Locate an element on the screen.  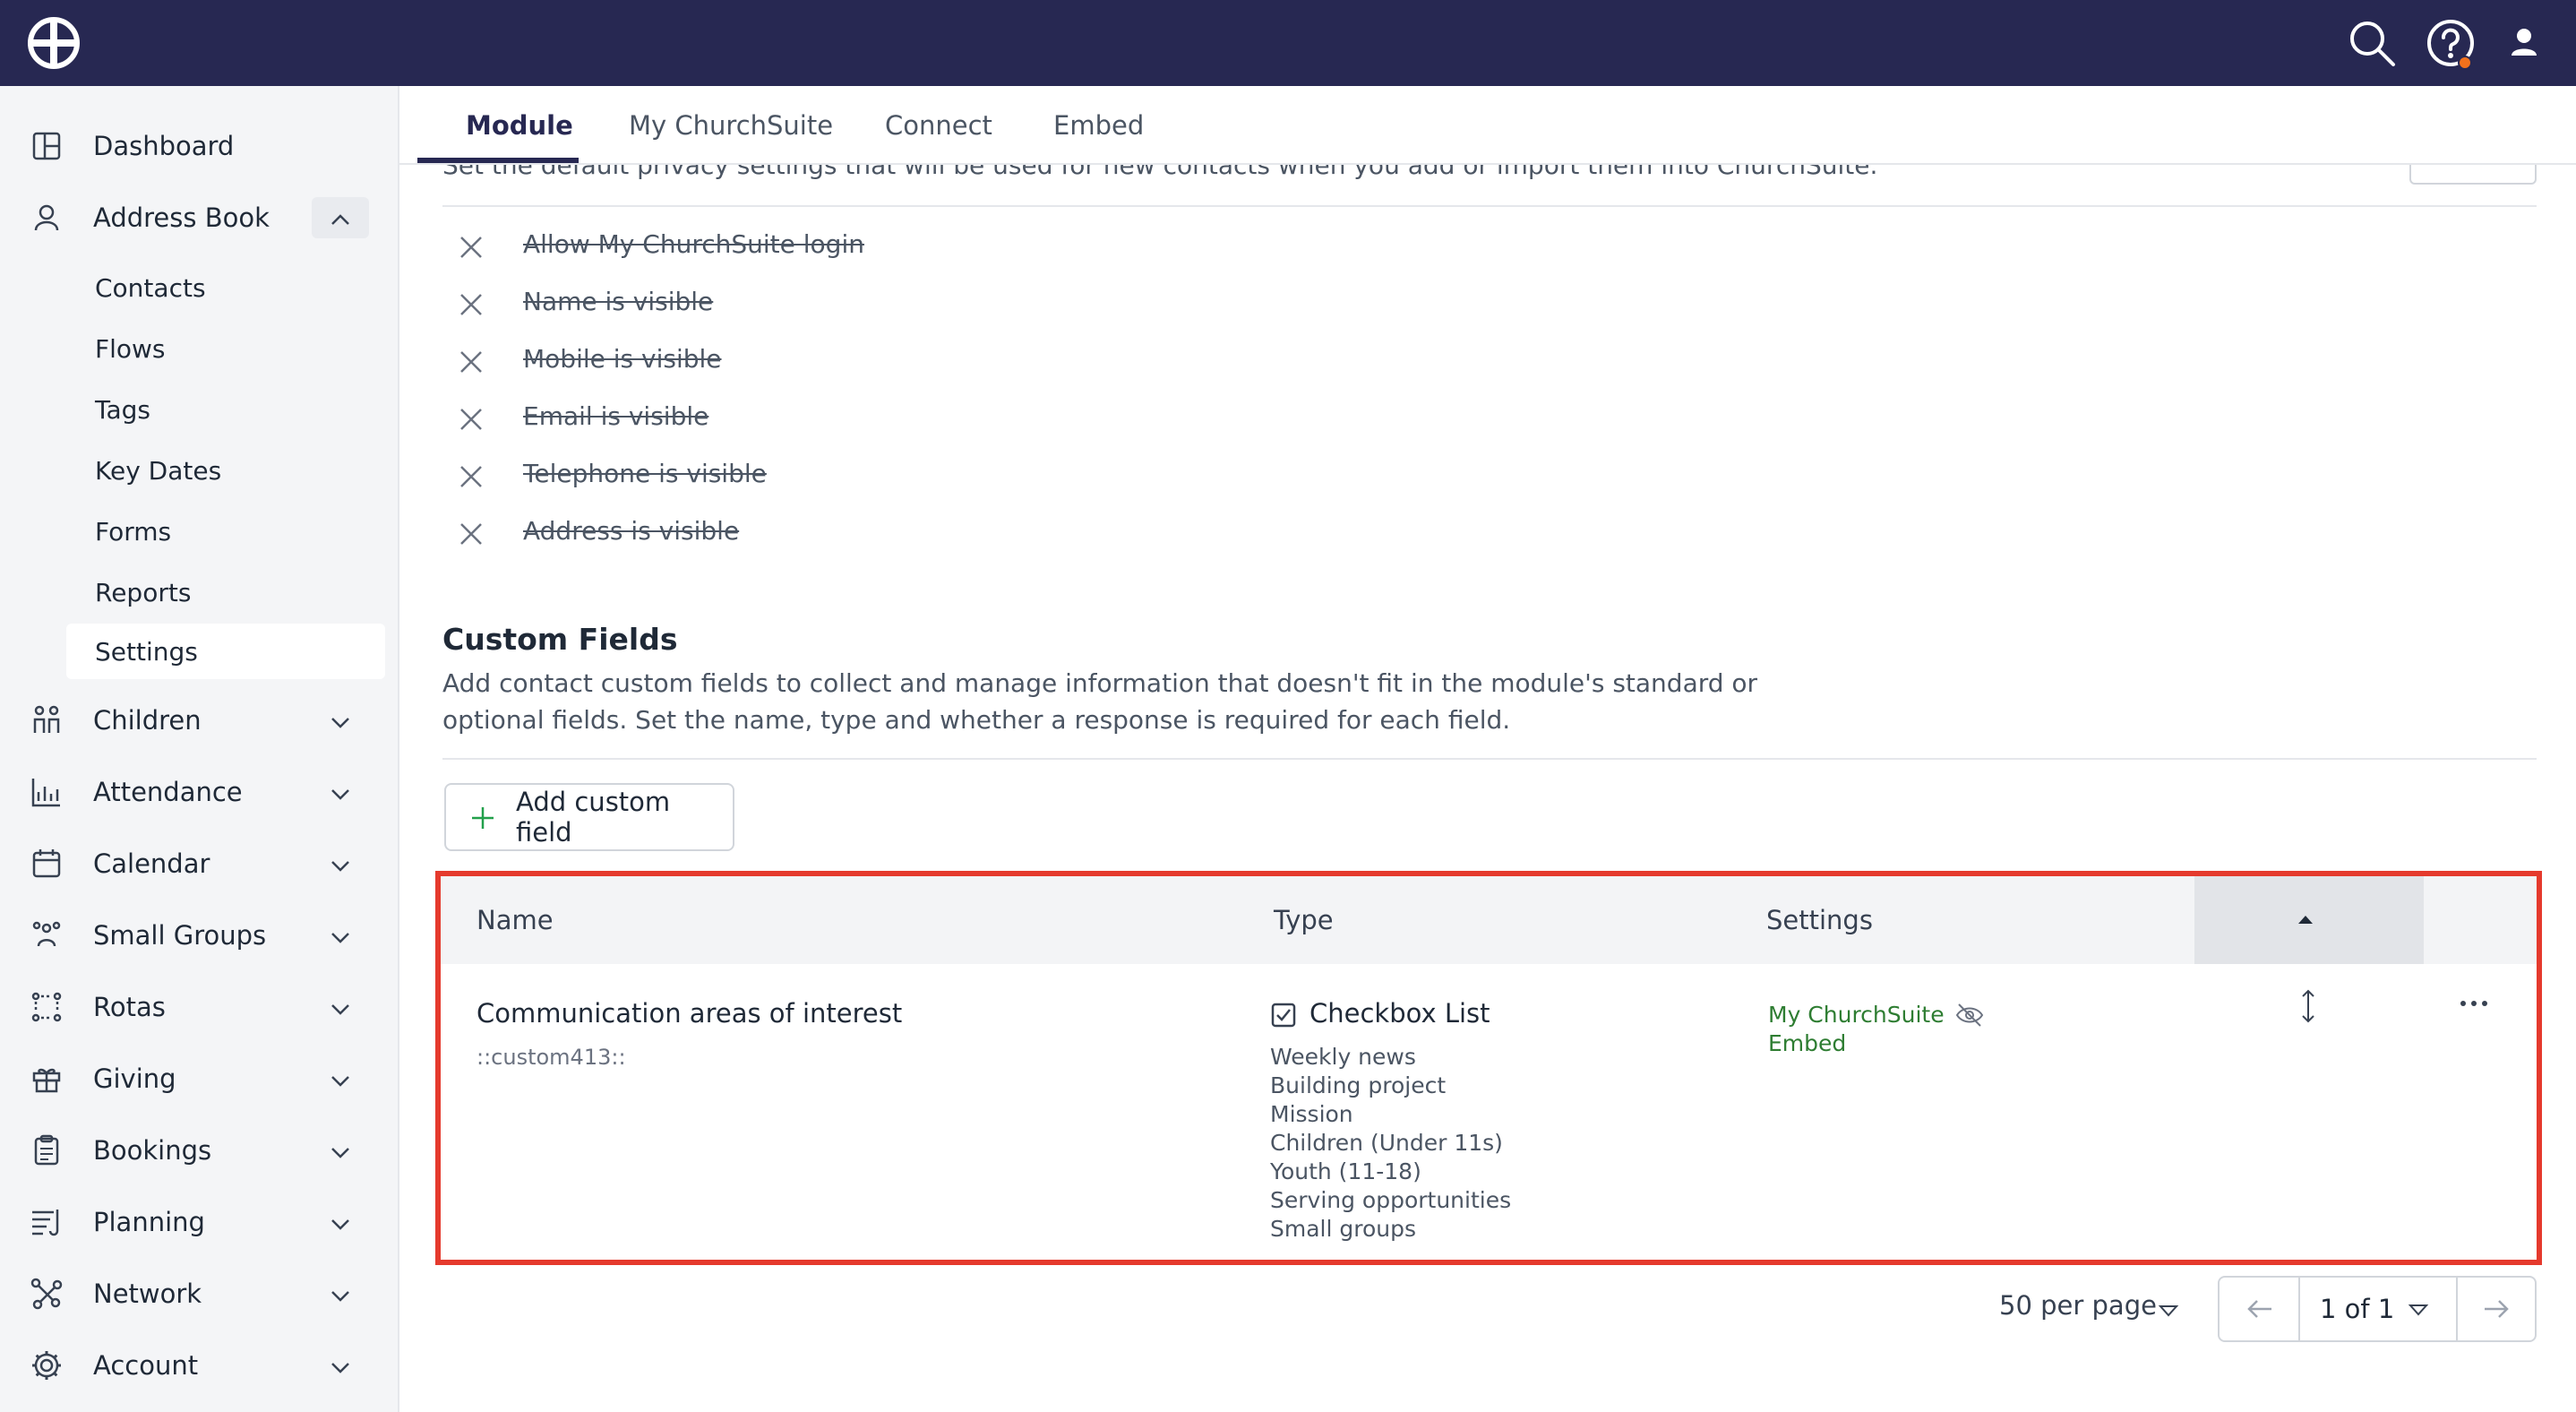
checkbox-icon is located at coordinates (1283, 1015).